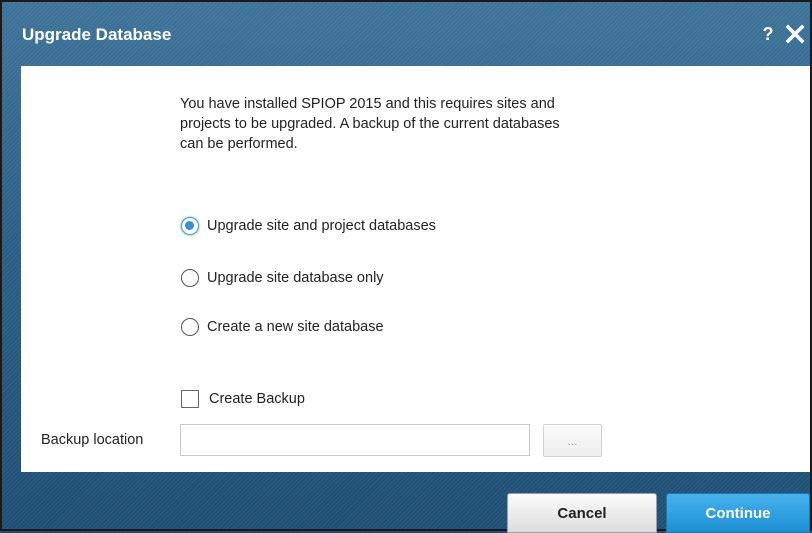 The width and height of the screenshot is (812, 533). I want to click on option-create-new-site: Create a new site database, so click(282, 327).